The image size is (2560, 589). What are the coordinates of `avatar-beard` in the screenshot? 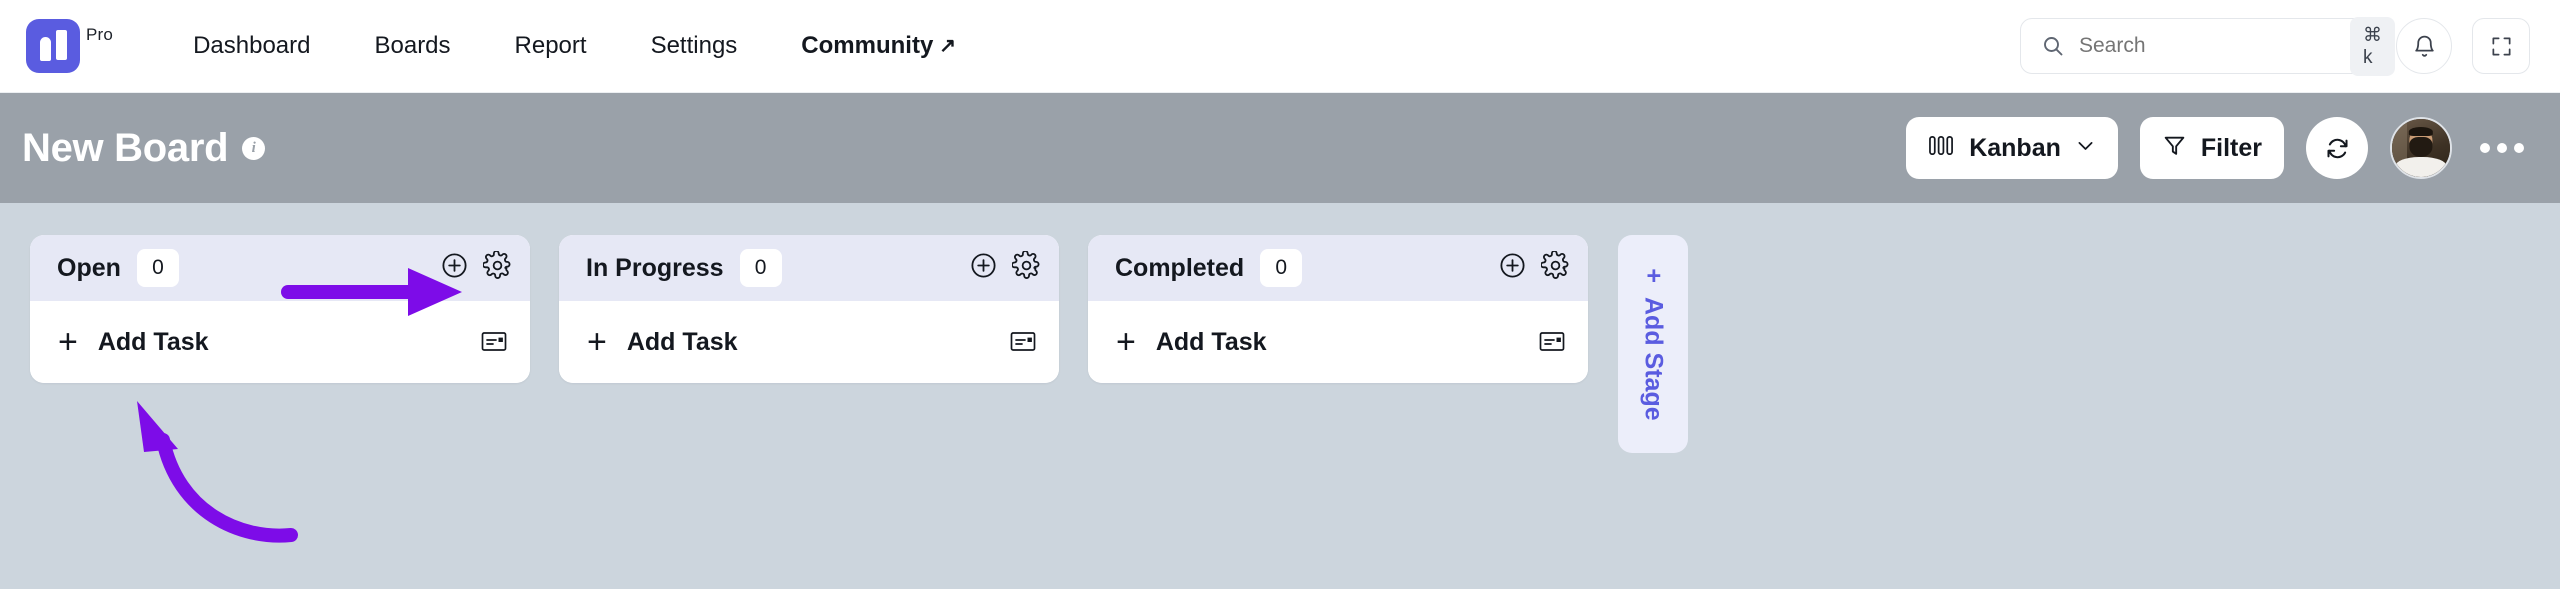 It's located at (2421, 146).